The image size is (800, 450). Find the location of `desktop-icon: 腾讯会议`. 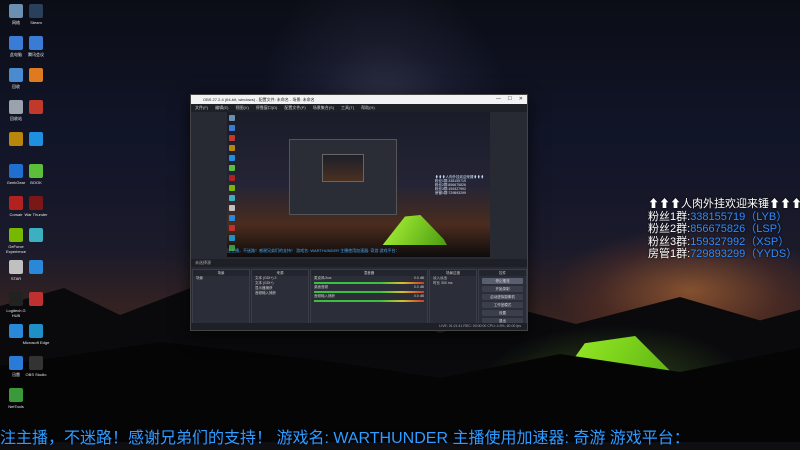

desktop-icon: 腾讯会议 is located at coordinates (36, 46).